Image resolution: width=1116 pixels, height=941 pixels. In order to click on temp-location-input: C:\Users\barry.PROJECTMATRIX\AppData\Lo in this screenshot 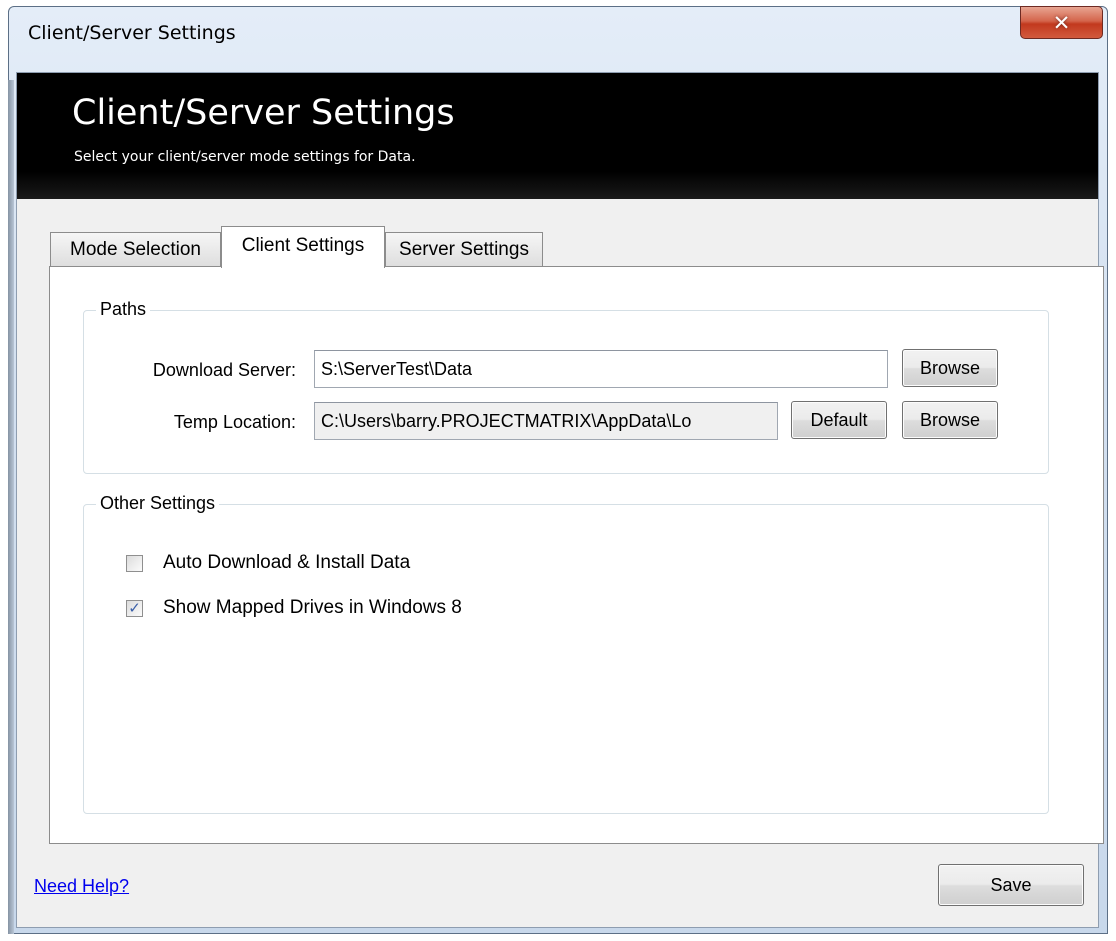, I will do `click(546, 421)`.